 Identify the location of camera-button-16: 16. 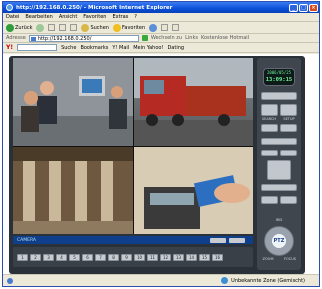
(217, 257).